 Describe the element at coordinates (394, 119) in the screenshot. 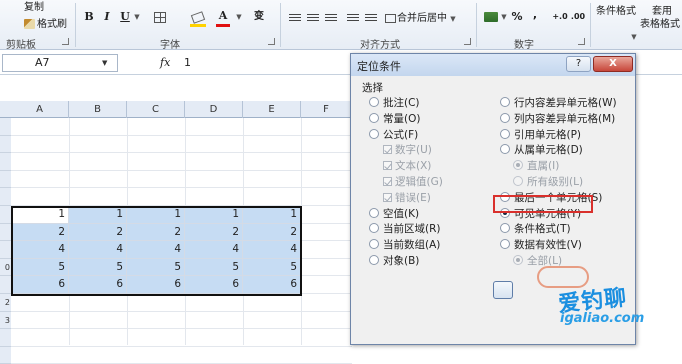

I see `radio-option: 常量(O)` at that location.